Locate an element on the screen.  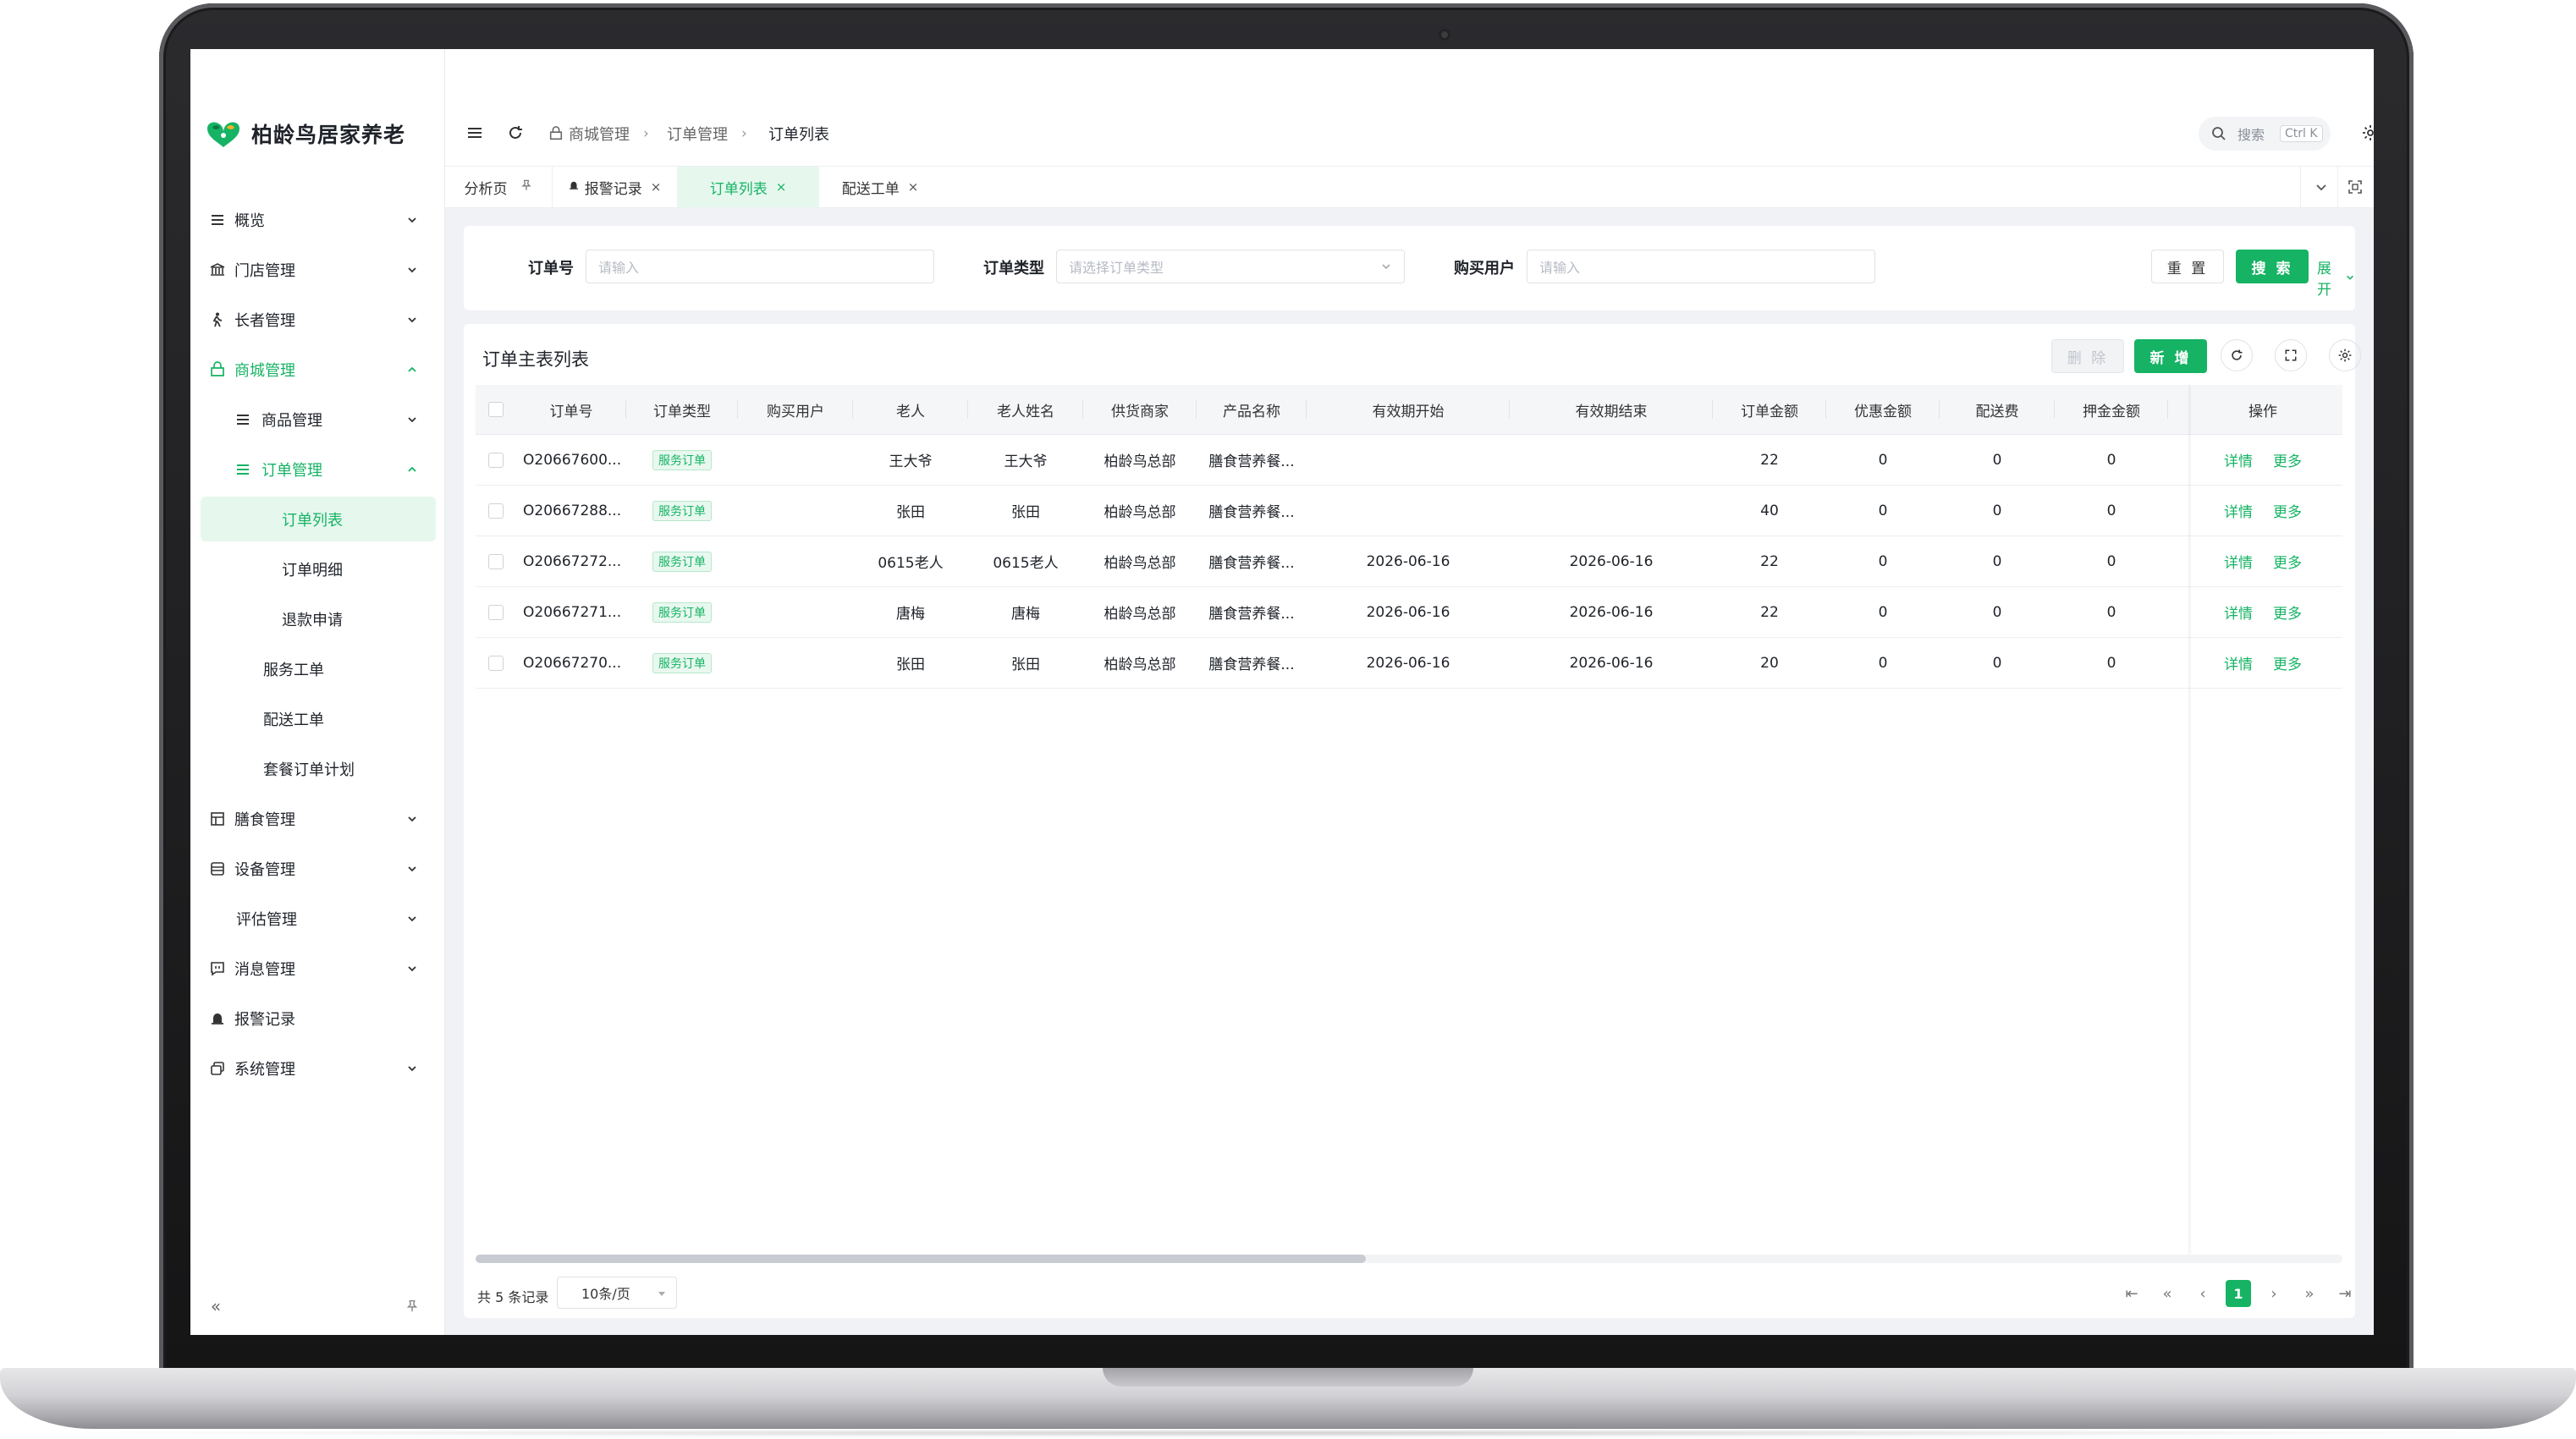
scrollbar-thumb is located at coordinates (921, 1259).